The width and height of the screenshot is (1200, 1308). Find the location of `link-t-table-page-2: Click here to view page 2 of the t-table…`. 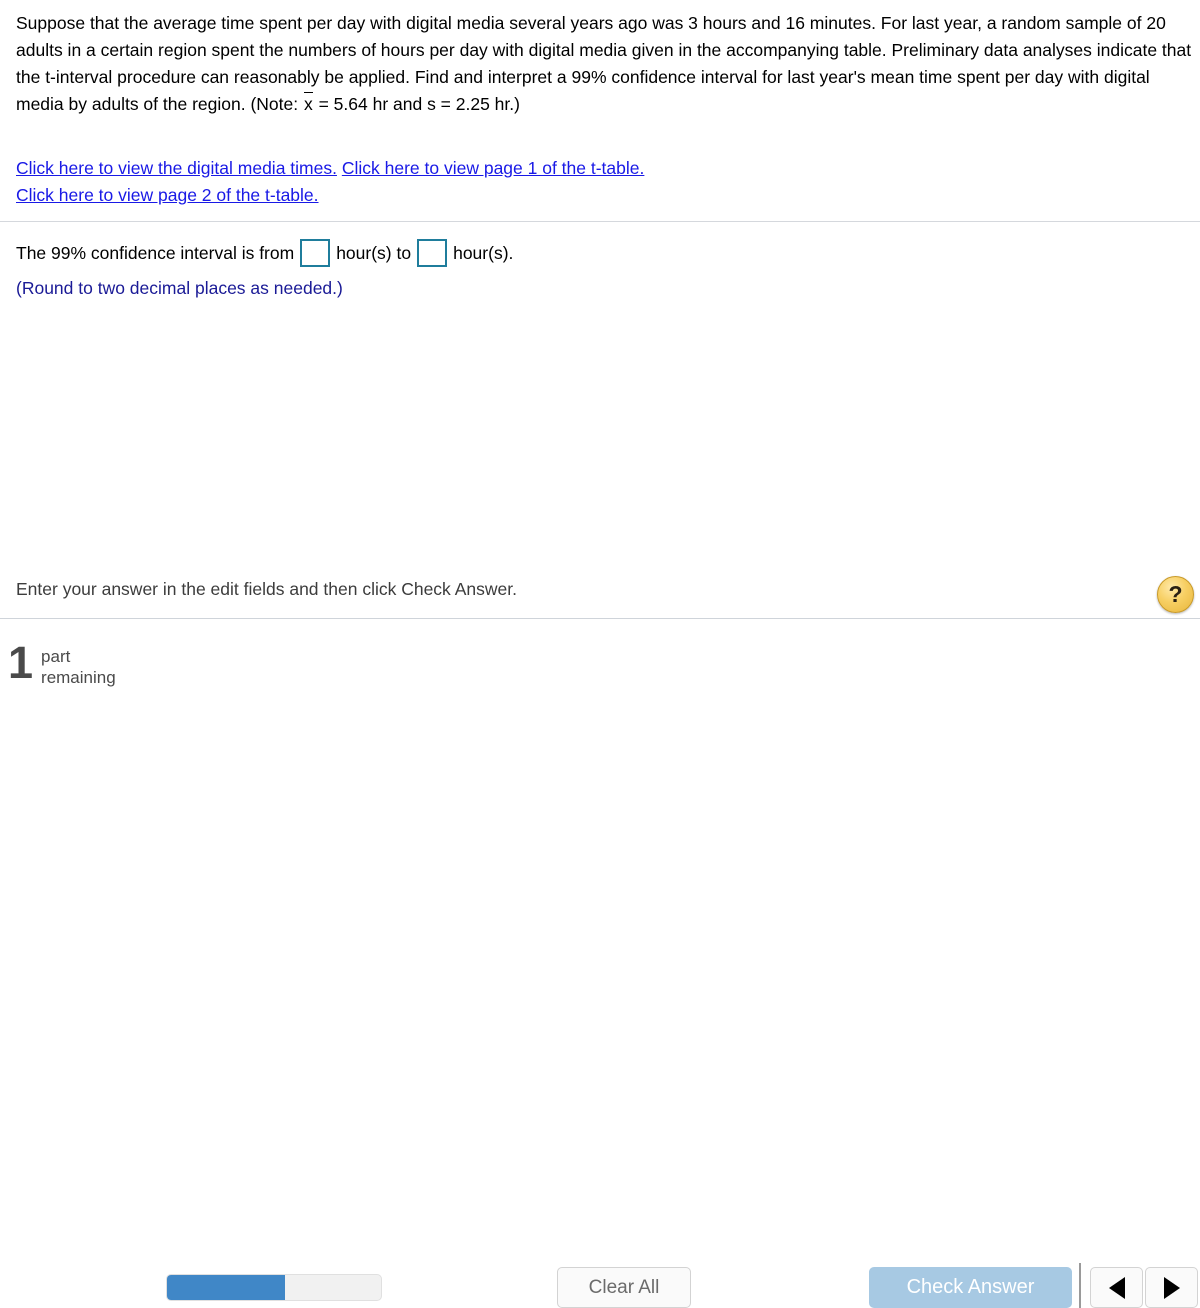

link-t-table-page-2: Click here to view page 2 of the t-table… is located at coordinates (167, 195).